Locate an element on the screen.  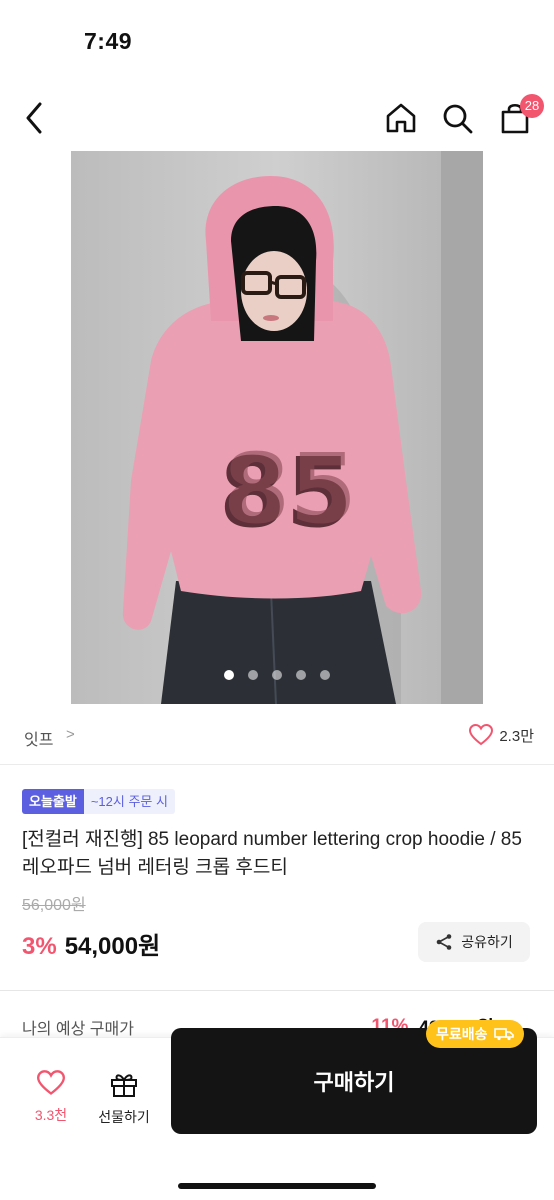
buy-button: 구매하기 무료배송 is located at coordinates (354, 1077).